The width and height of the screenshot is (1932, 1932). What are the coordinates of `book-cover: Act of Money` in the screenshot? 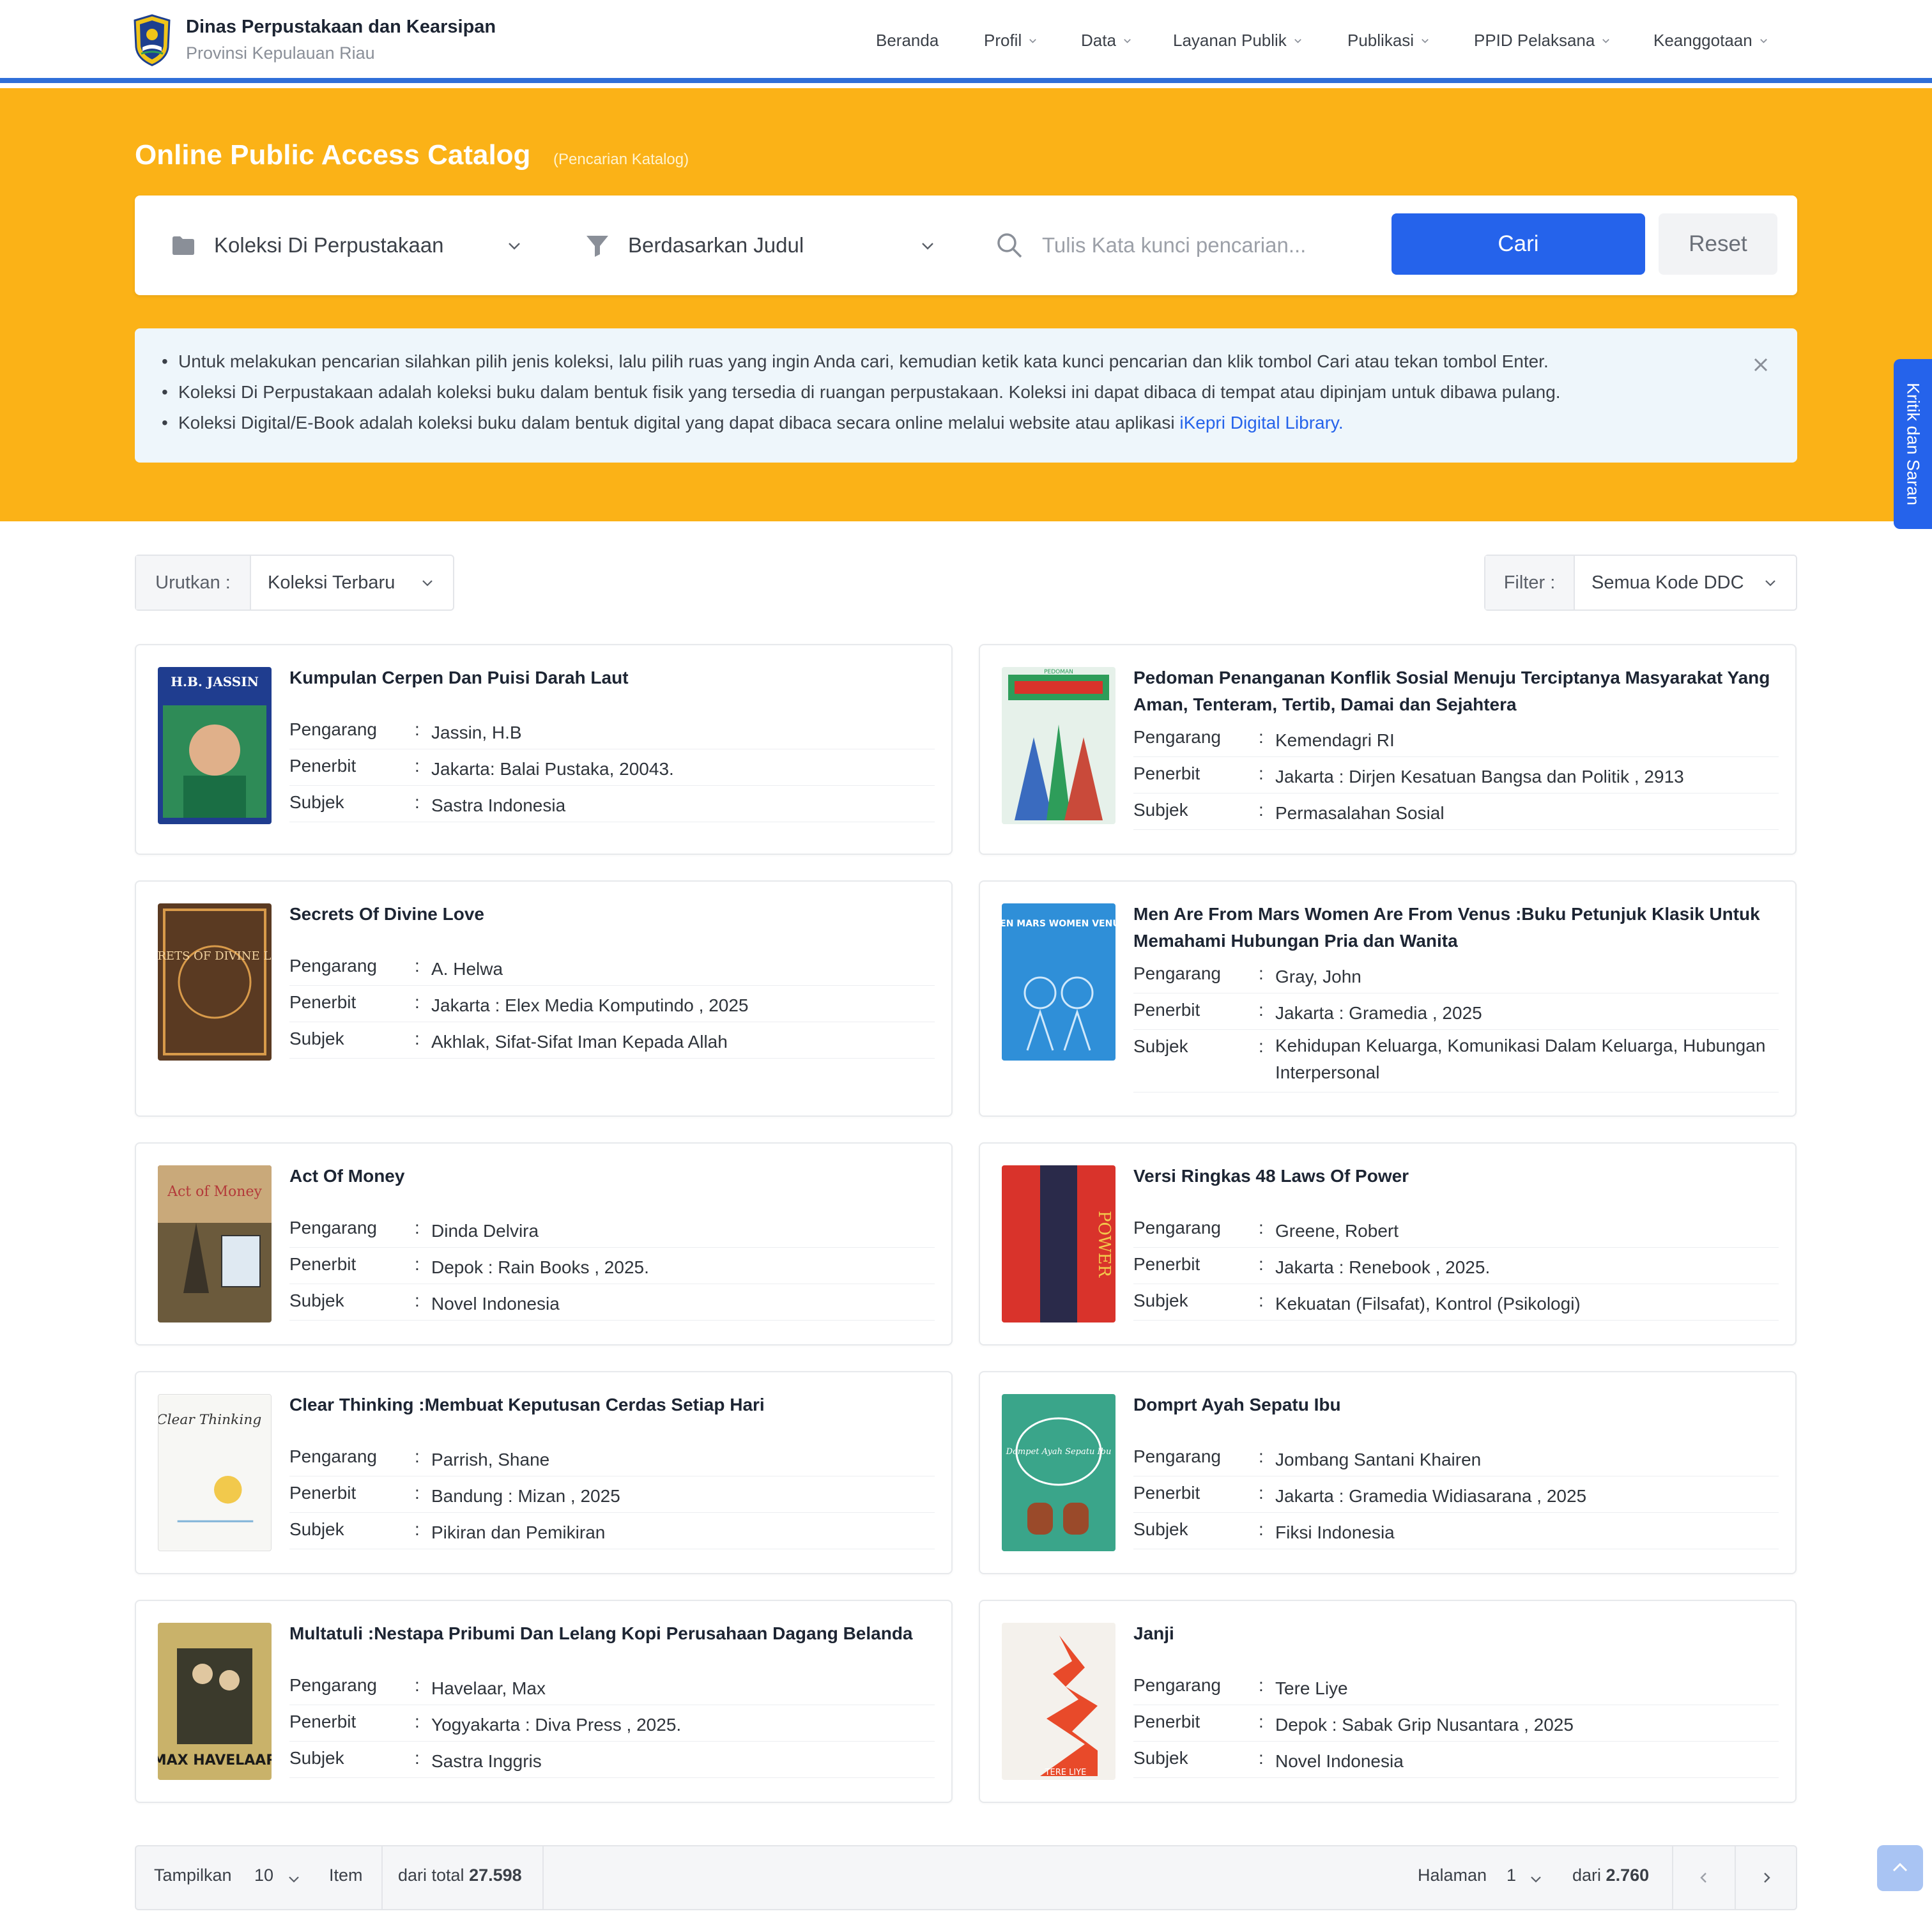 It's located at (215, 1243).